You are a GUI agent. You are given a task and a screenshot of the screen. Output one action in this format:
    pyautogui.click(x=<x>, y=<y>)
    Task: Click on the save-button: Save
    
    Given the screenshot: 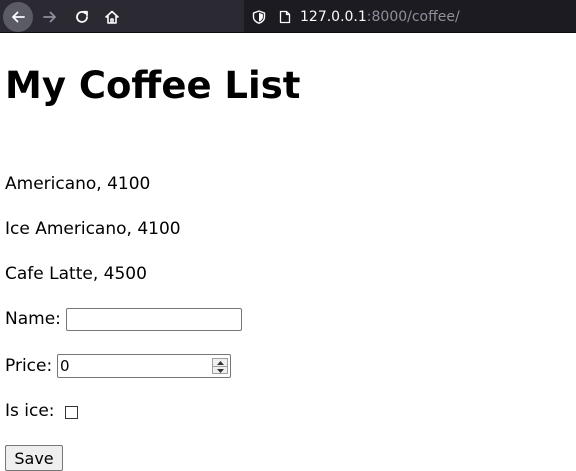 What is the action you would take?
    pyautogui.click(x=34, y=458)
    